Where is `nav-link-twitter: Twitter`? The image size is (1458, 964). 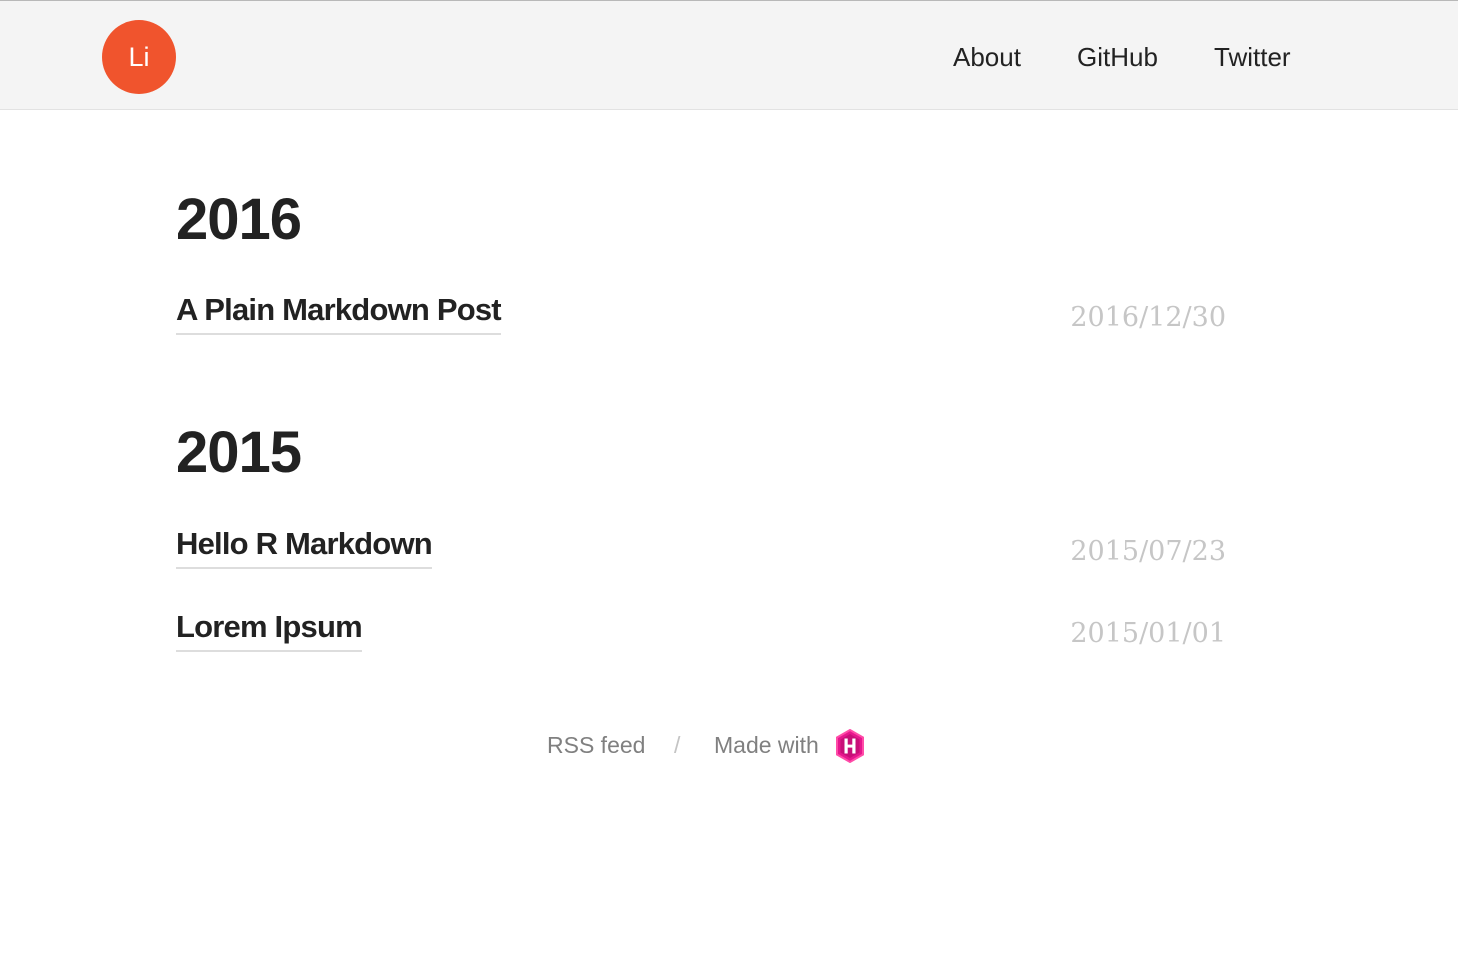
nav-link-twitter: Twitter is located at coordinates (1252, 57).